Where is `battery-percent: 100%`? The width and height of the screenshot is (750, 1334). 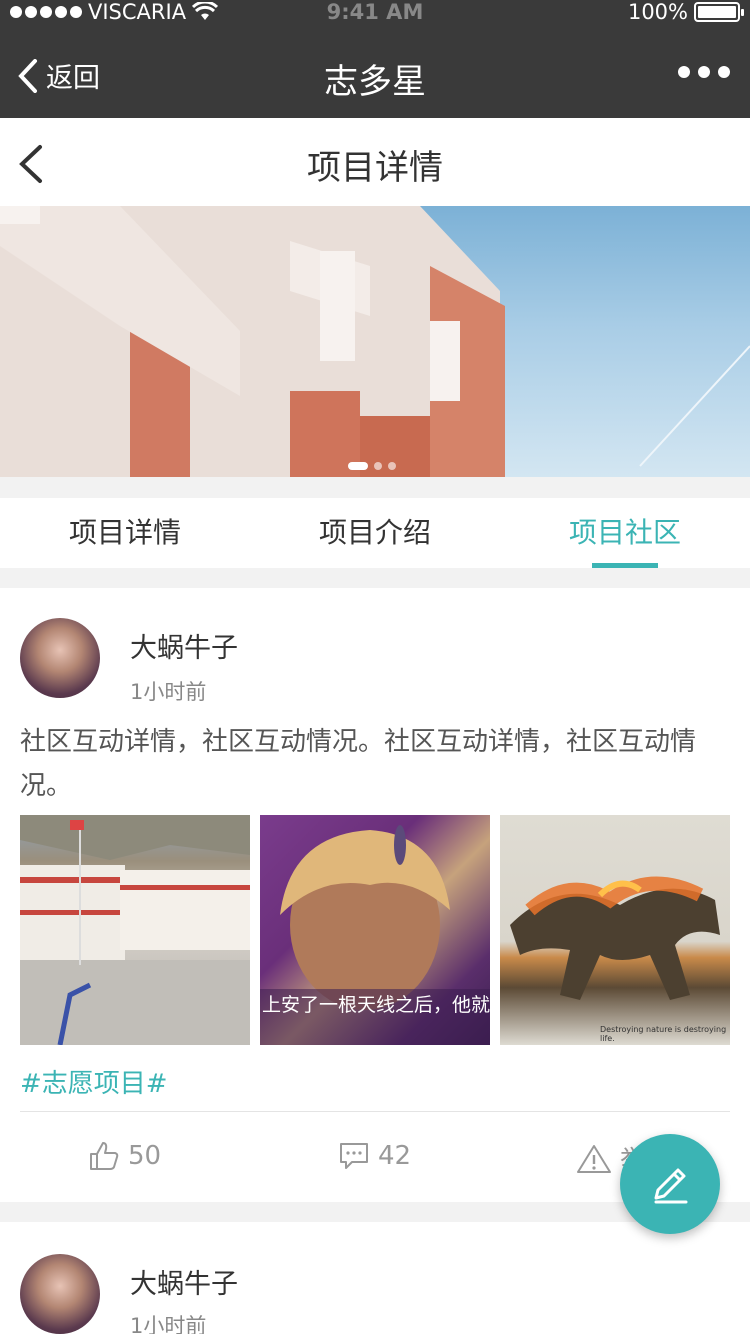
battery-percent: 100% is located at coordinates (657, 12).